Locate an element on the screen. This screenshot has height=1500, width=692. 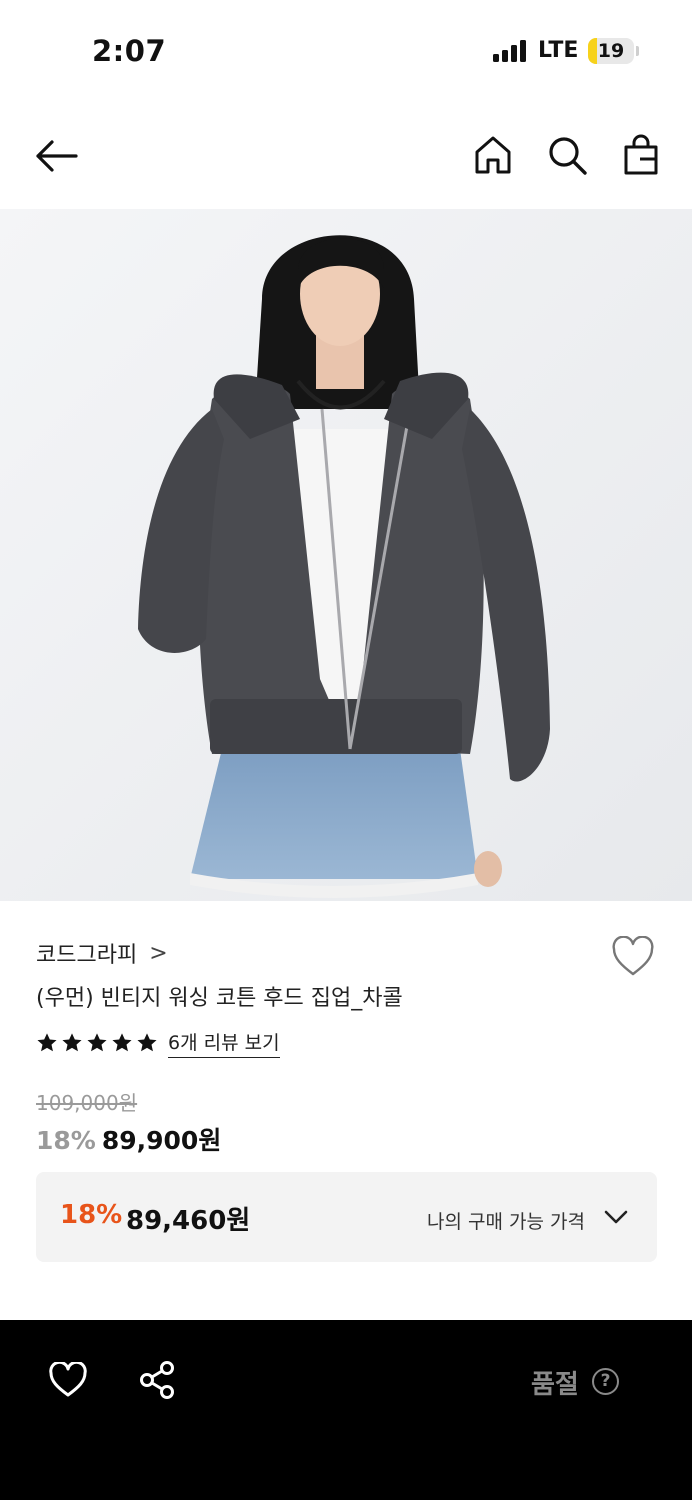
battery-level: 19 is located at coordinates (611, 51).